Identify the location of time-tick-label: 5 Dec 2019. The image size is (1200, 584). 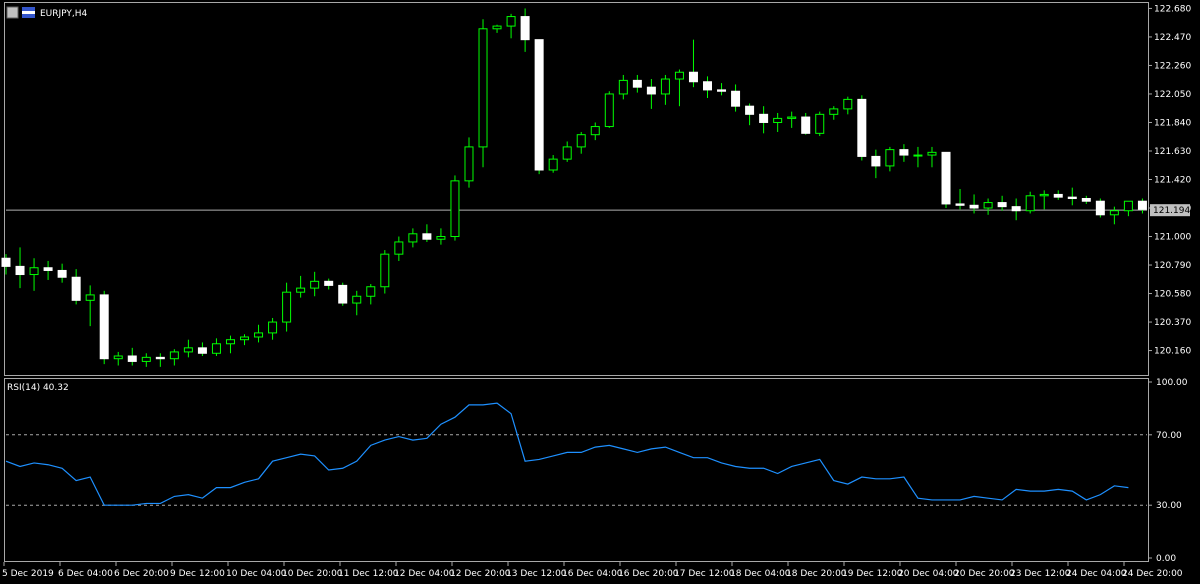
(28, 574).